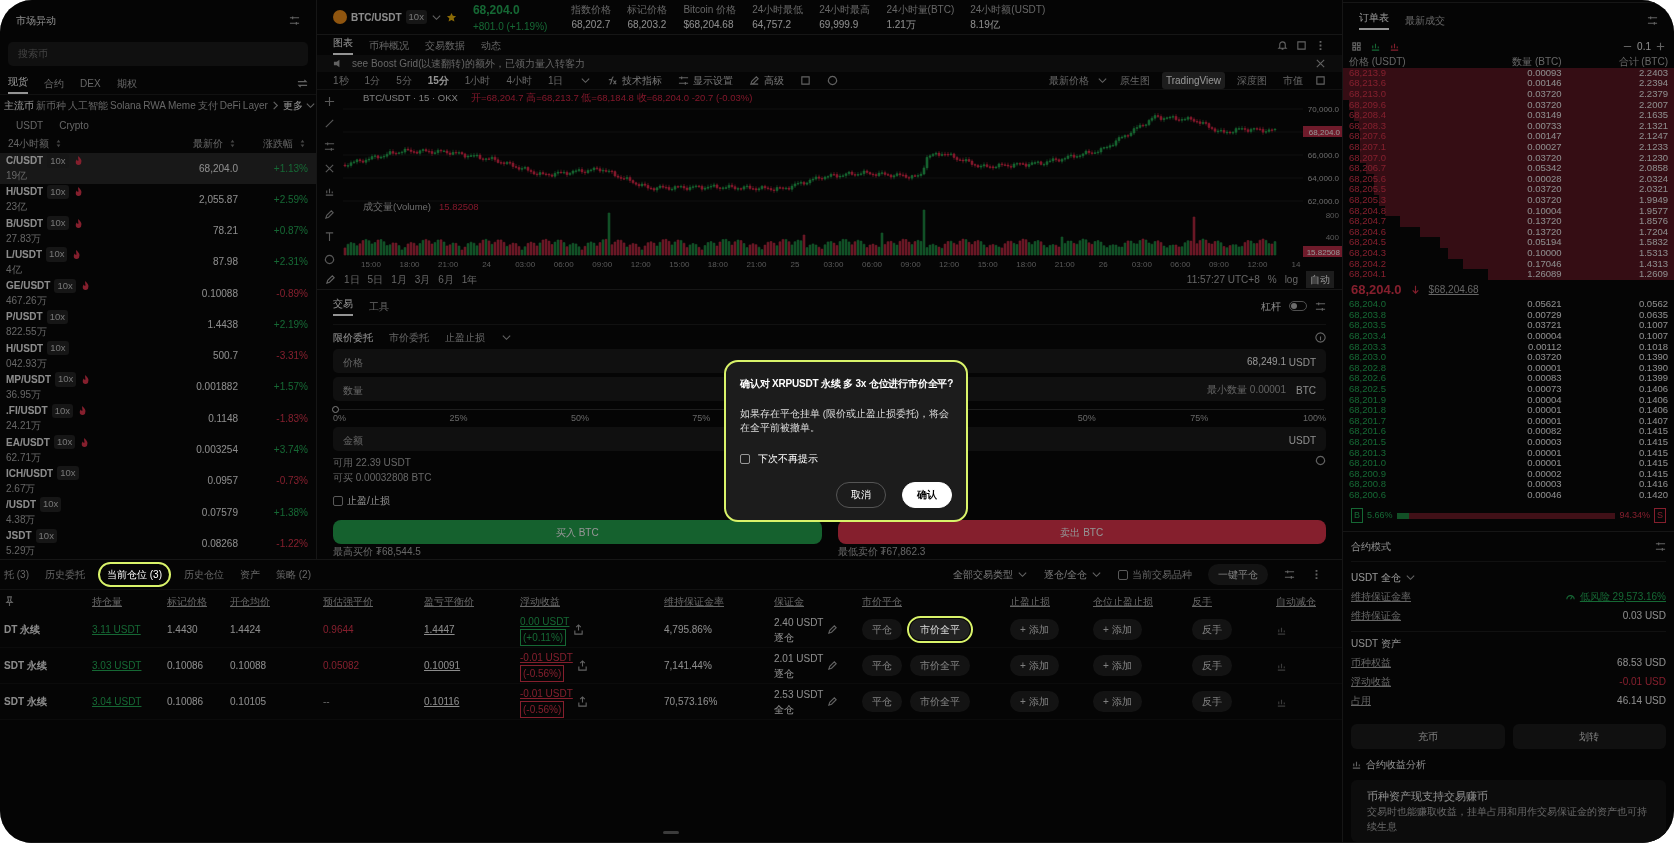 The height and width of the screenshot is (843, 1674). Describe the element at coordinates (1367, 253) in the screenshot. I see `ask-price: 68,204.3` at that location.